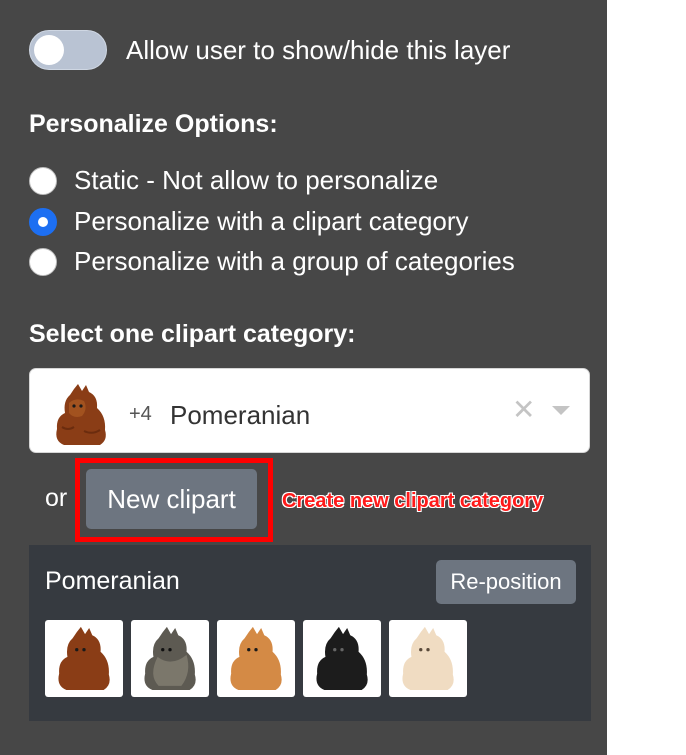 This screenshot has width=686, height=755. I want to click on radio-clipart-category, so click(43, 221).